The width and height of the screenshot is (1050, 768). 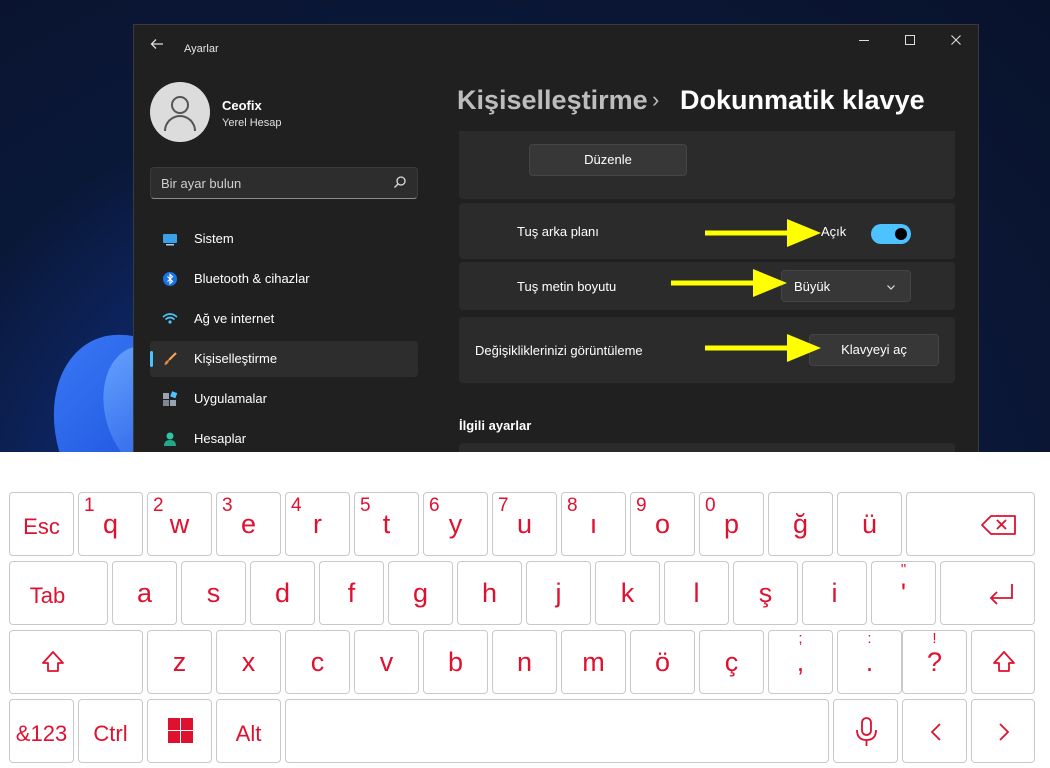 I want to click on key-dotless-i: 8ı, so click(x=593, y=524).